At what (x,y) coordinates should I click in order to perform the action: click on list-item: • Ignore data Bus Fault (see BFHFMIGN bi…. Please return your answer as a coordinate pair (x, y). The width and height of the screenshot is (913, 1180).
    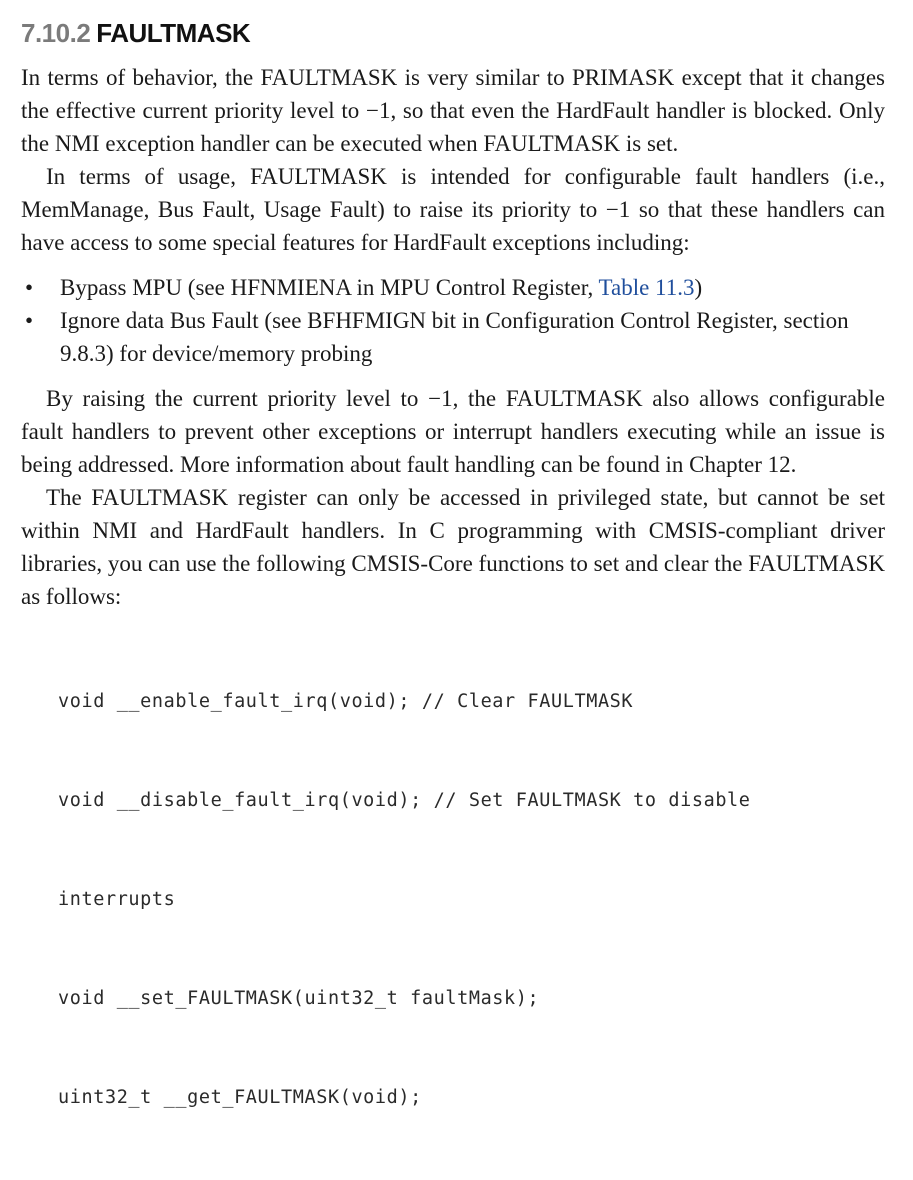
    Looking at the image, I should click on (453, 337).